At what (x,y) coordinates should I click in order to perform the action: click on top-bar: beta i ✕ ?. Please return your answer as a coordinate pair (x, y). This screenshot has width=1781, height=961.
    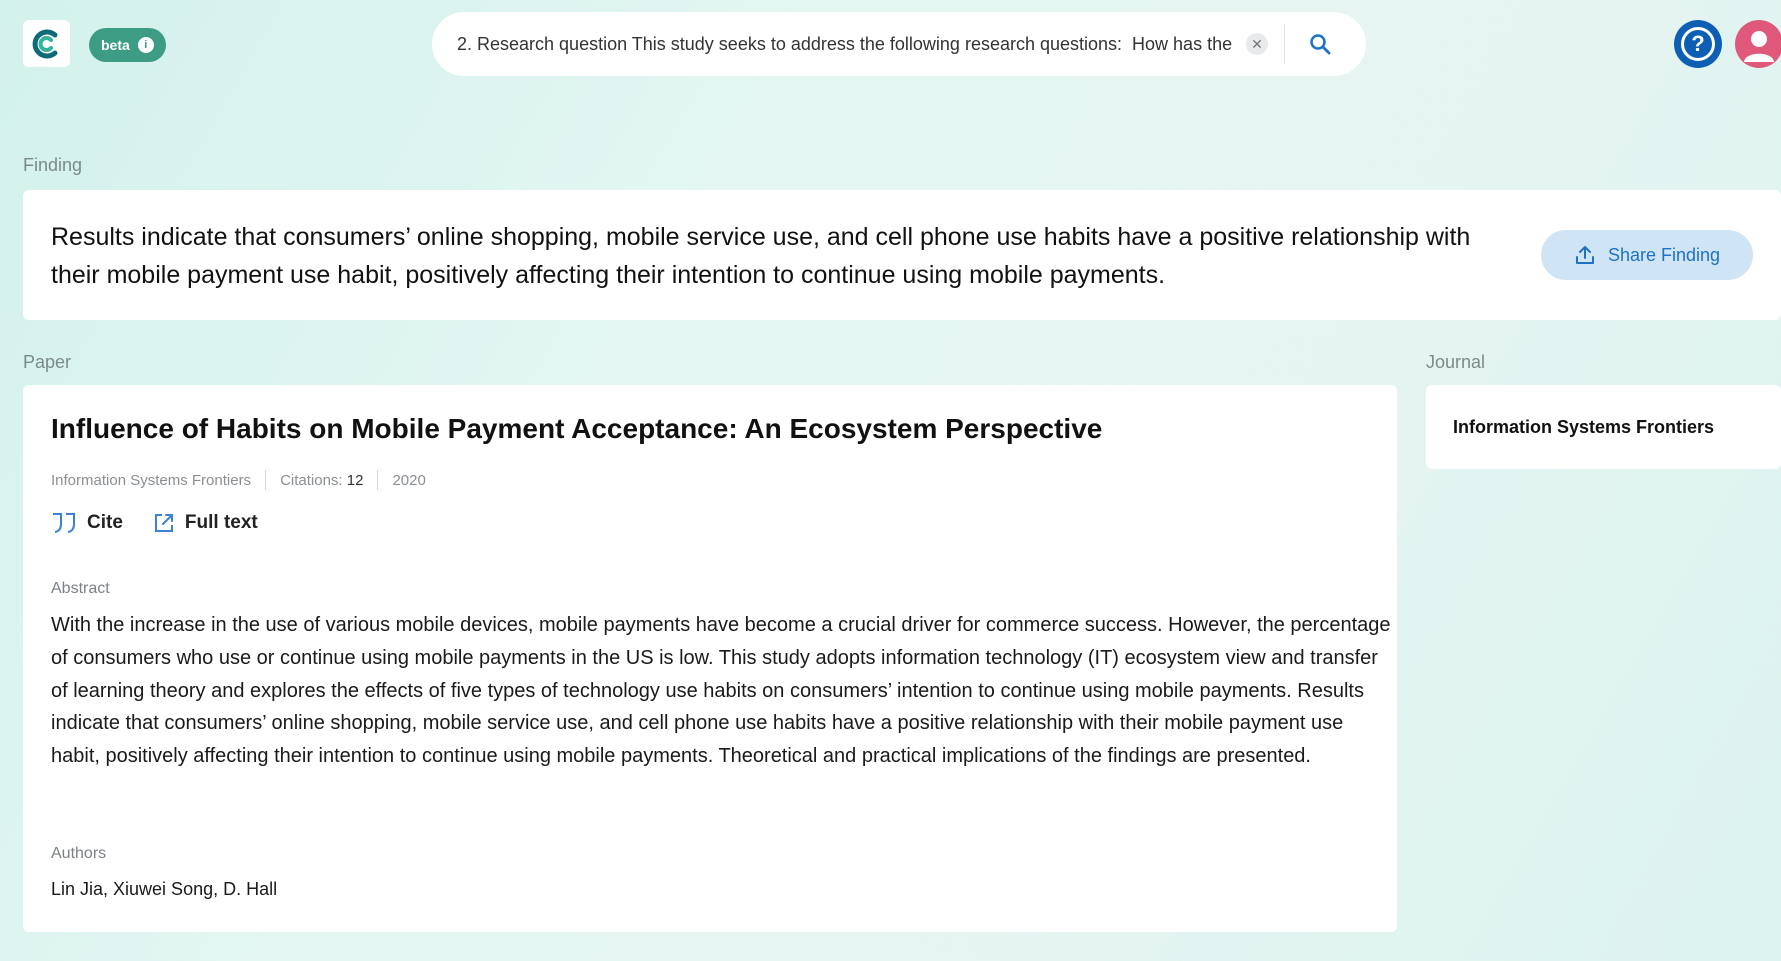
    Looking at the image, I should click on (890, 45).